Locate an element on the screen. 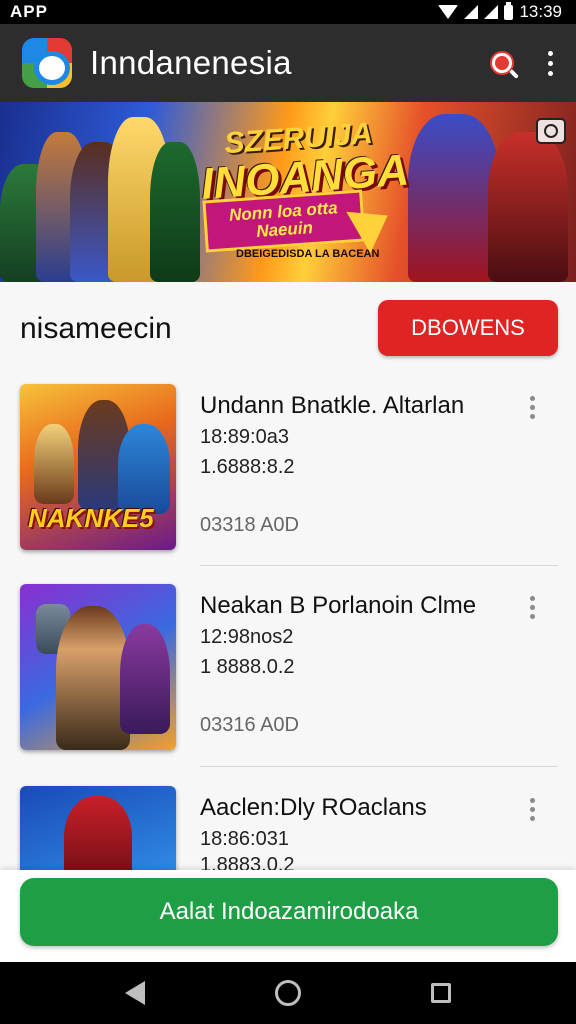 This screenshot has width=576, height=1024. game-size: 03318 A0D is located at coordinates (249, 525).